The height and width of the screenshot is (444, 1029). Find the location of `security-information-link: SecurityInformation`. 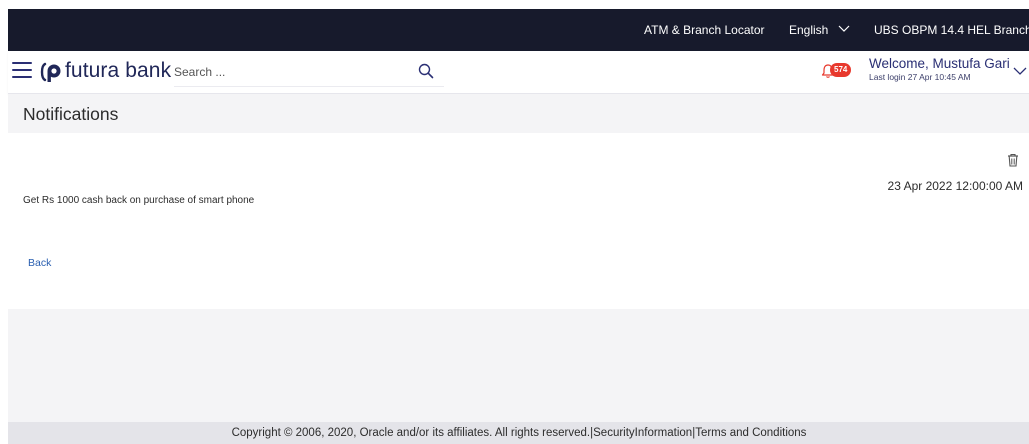

security-information-link: SecurityInformation is located at coordinates (642, 433).